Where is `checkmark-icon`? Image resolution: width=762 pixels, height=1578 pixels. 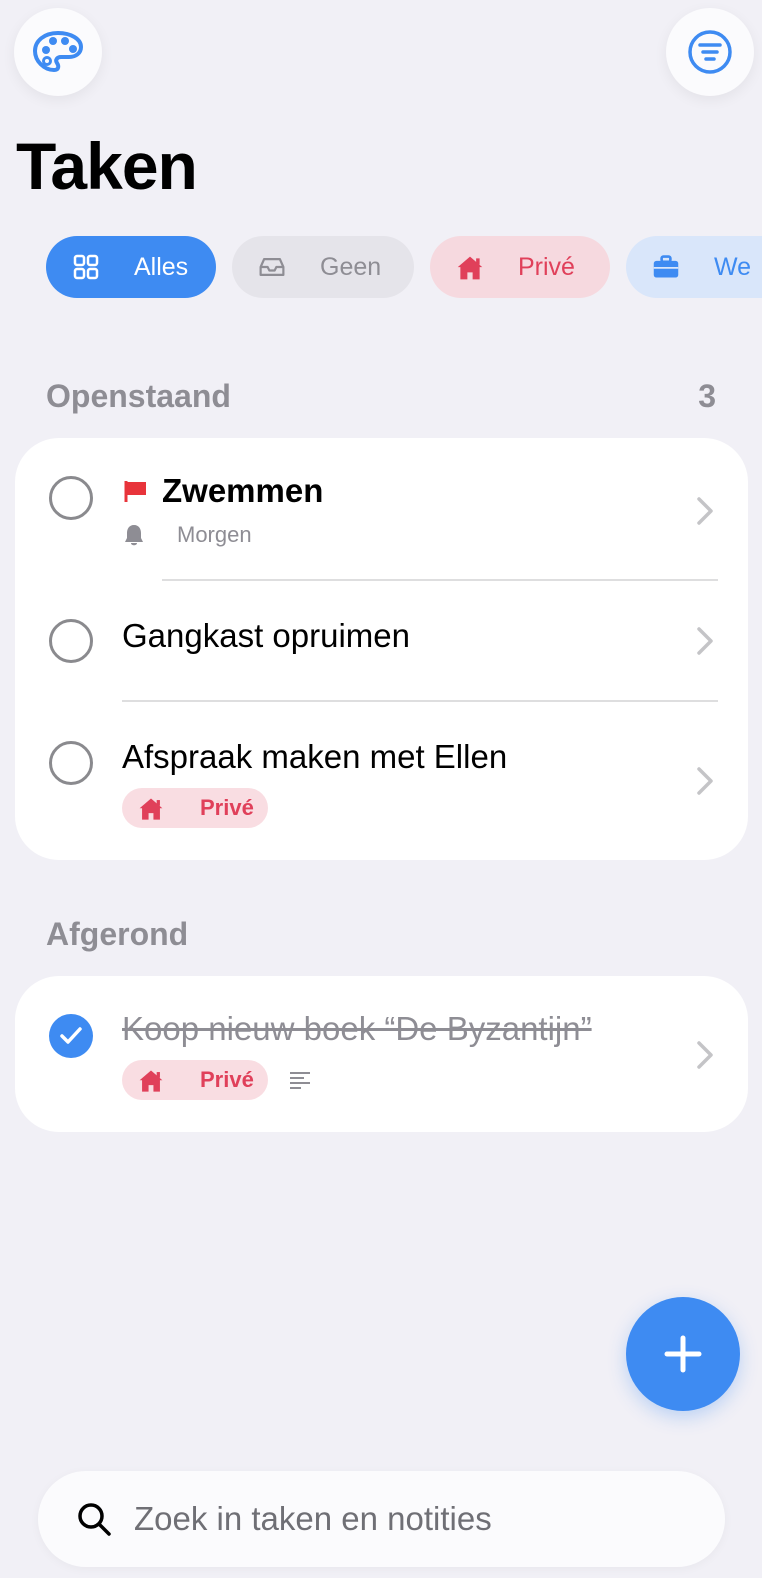
checkmark-icon is located at coordinates (71, 1035).